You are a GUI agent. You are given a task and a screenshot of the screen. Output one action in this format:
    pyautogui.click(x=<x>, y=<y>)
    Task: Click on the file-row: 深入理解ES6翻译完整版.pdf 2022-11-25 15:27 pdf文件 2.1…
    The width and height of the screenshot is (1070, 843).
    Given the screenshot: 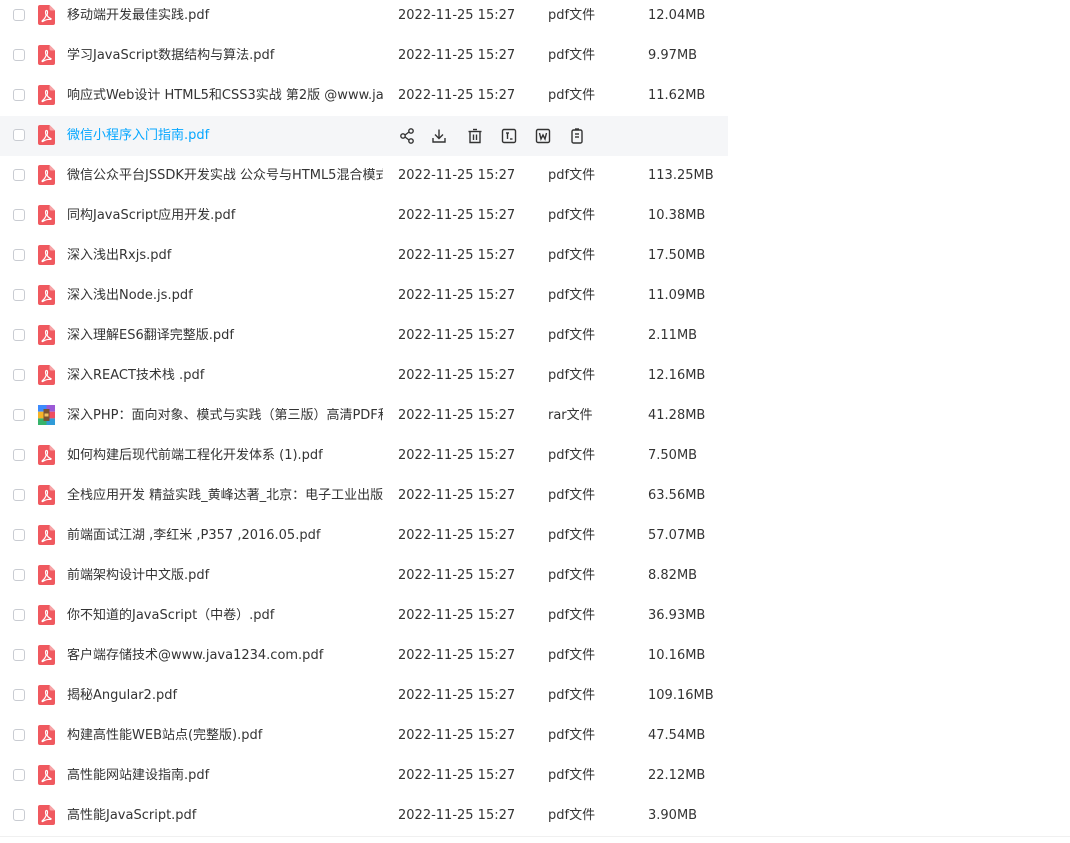 What is the action you would take?
    pyautogui.click(x=364, y=336)
    